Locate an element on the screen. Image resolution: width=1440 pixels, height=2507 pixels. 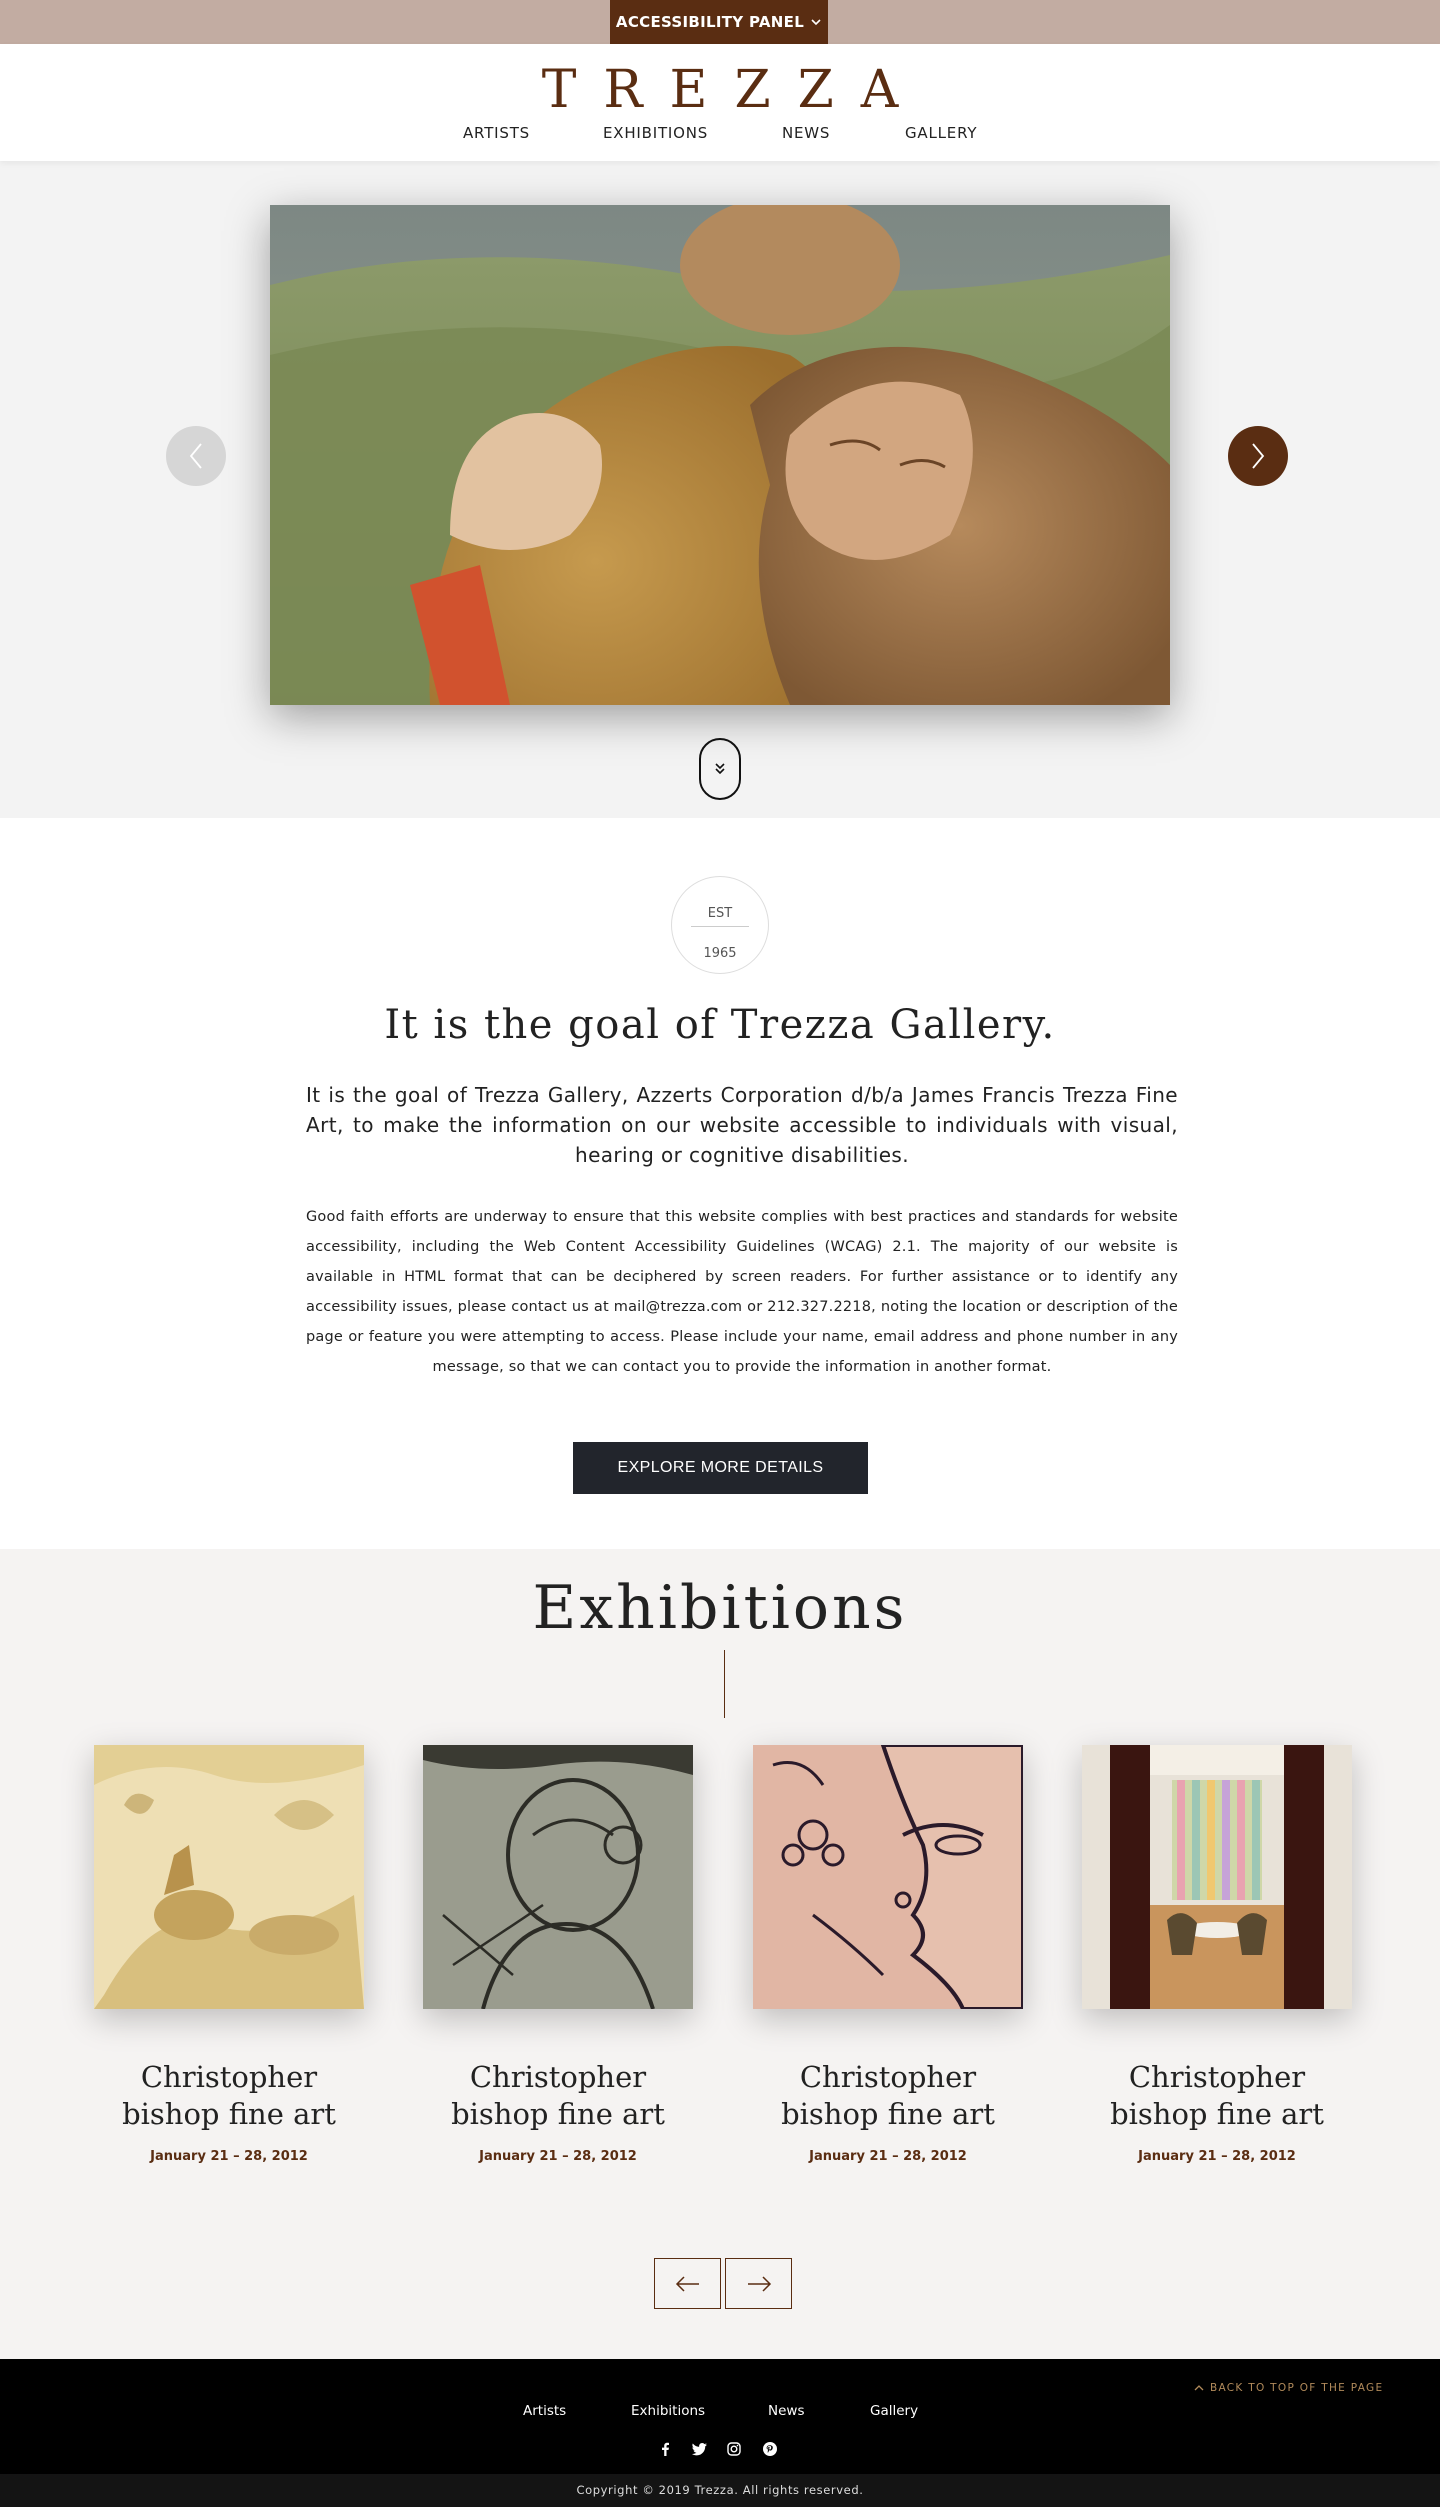
explore-more-button: EXPLORE MORE DETAILS is located at coordinates (720, 1468).